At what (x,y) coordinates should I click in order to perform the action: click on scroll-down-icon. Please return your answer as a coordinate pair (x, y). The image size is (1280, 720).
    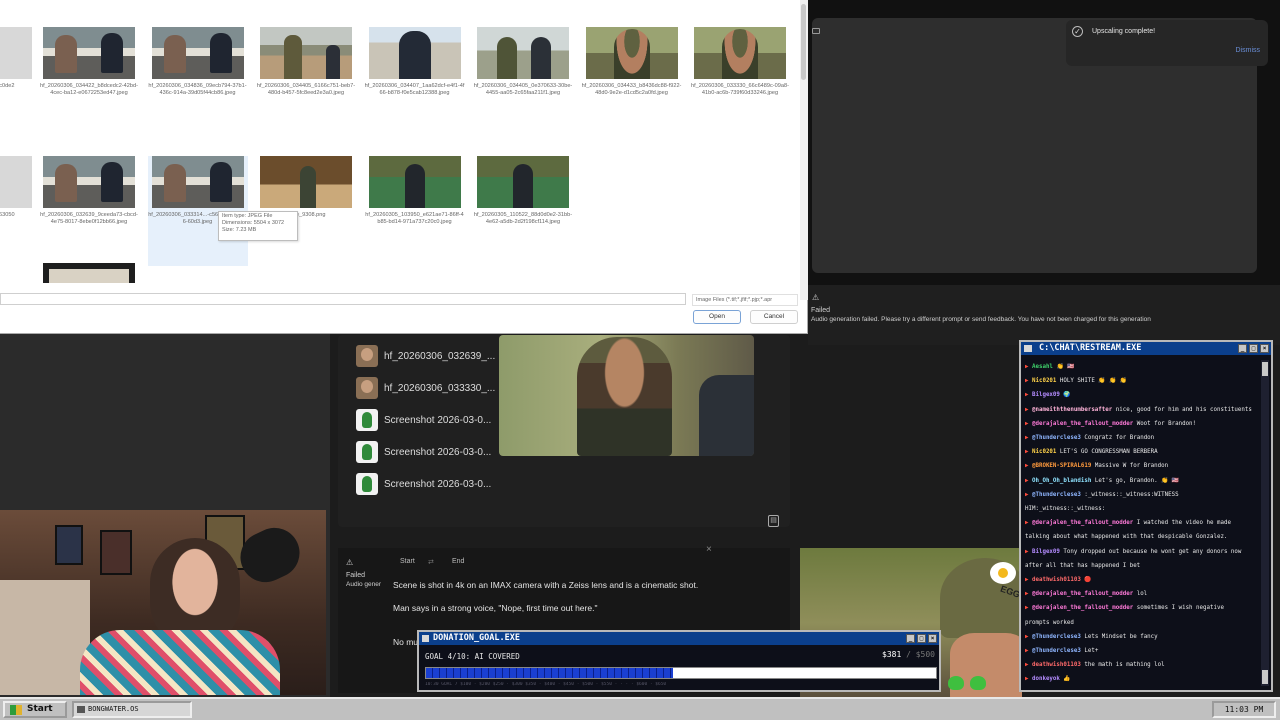
    Looking at the image, I should click on (1265, 677).